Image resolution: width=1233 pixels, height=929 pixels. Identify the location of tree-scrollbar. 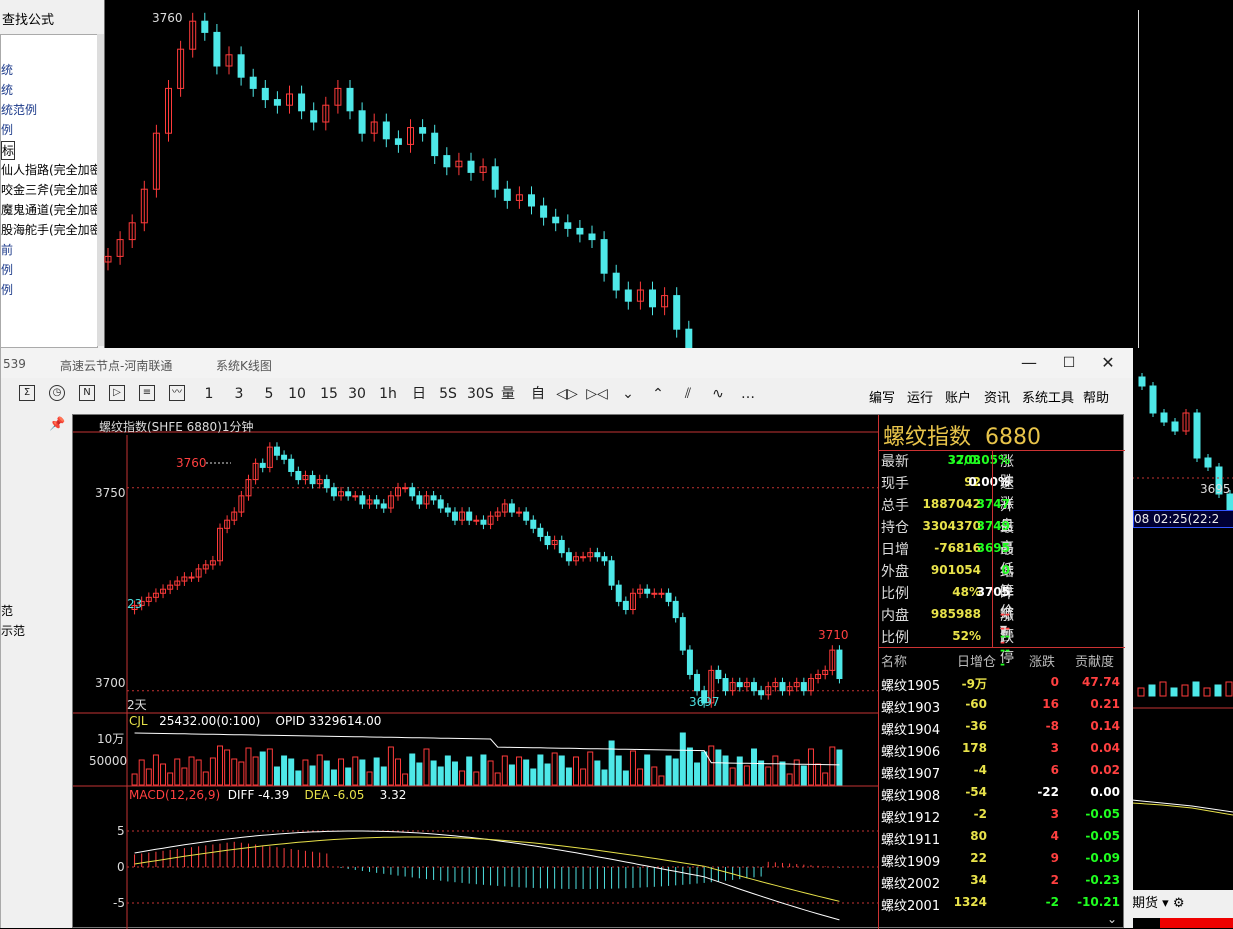
(100, 190).